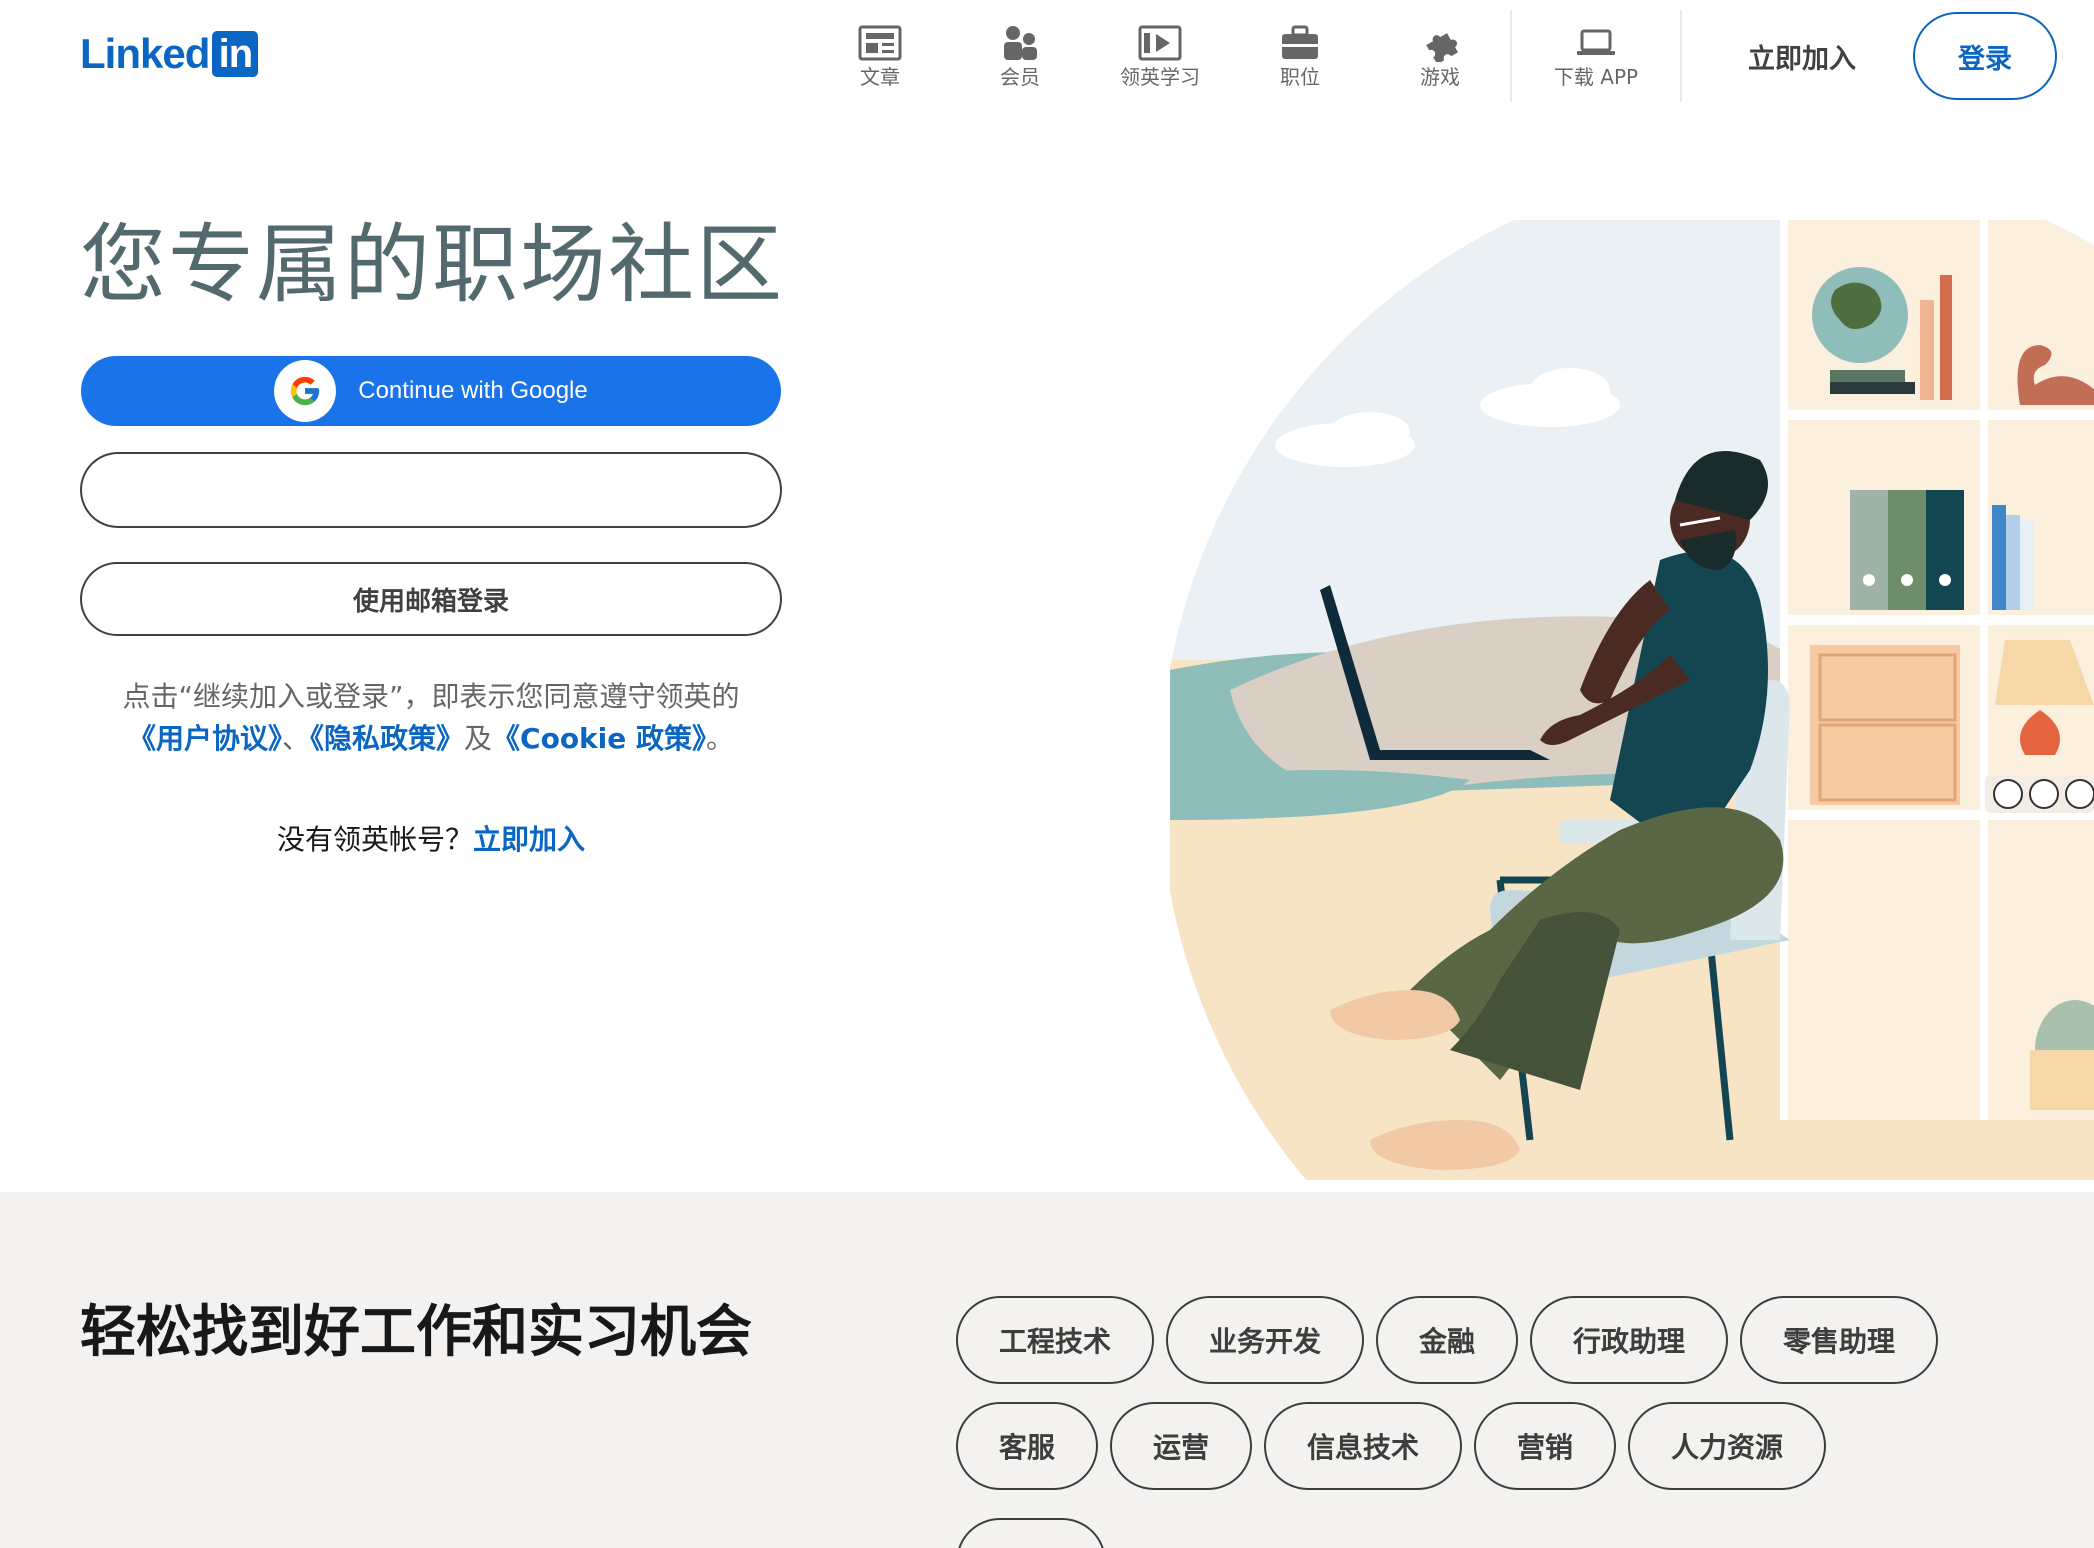 This screenshot has height=1548, width=2094. I want to click on job-category-pill: 金融, so click(1447, 1340).